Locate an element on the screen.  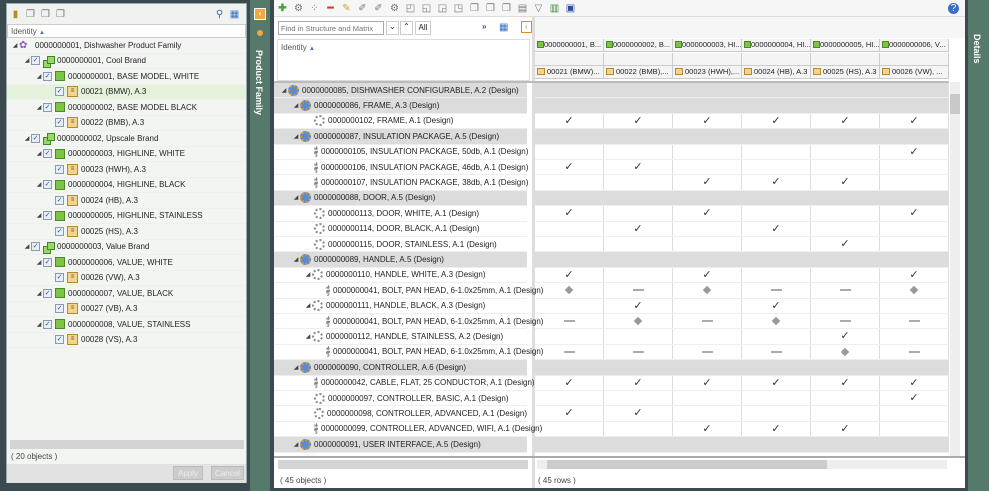
structure-row: ◢ 0000000110, HANDLE, WHITE, A.3 (Design) is located at coordinates (400, 276).